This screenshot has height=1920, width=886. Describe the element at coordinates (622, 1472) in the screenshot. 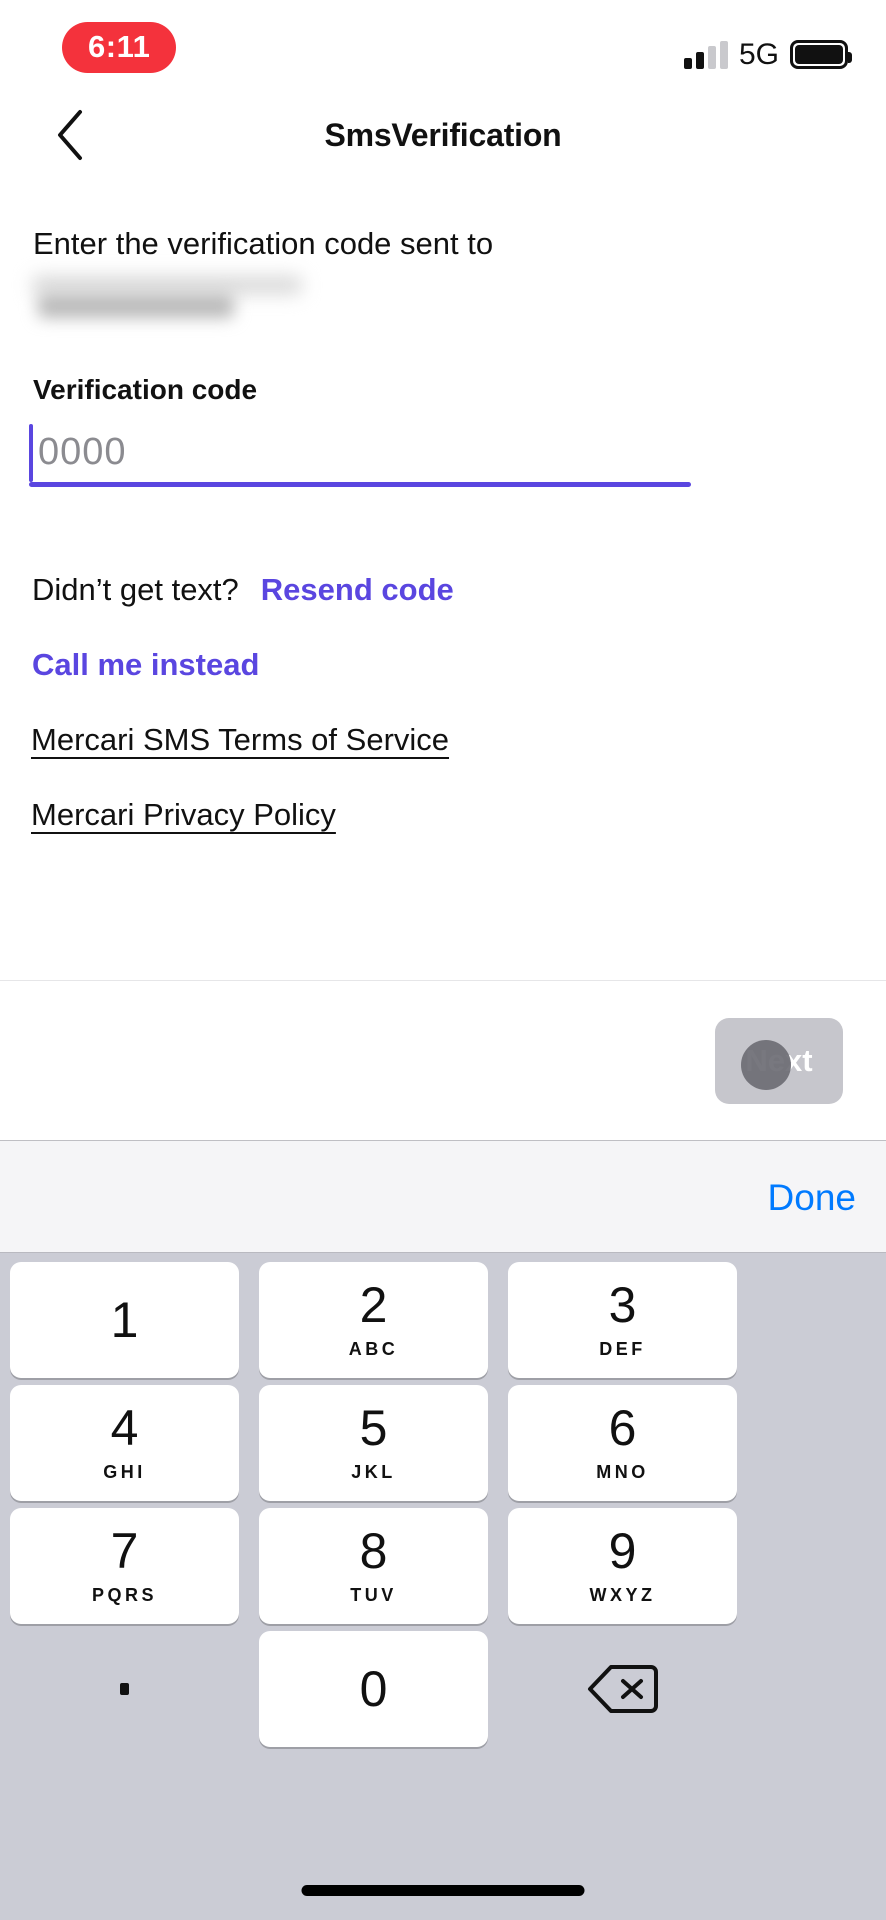

I see `key-letters: MNO` at that location.